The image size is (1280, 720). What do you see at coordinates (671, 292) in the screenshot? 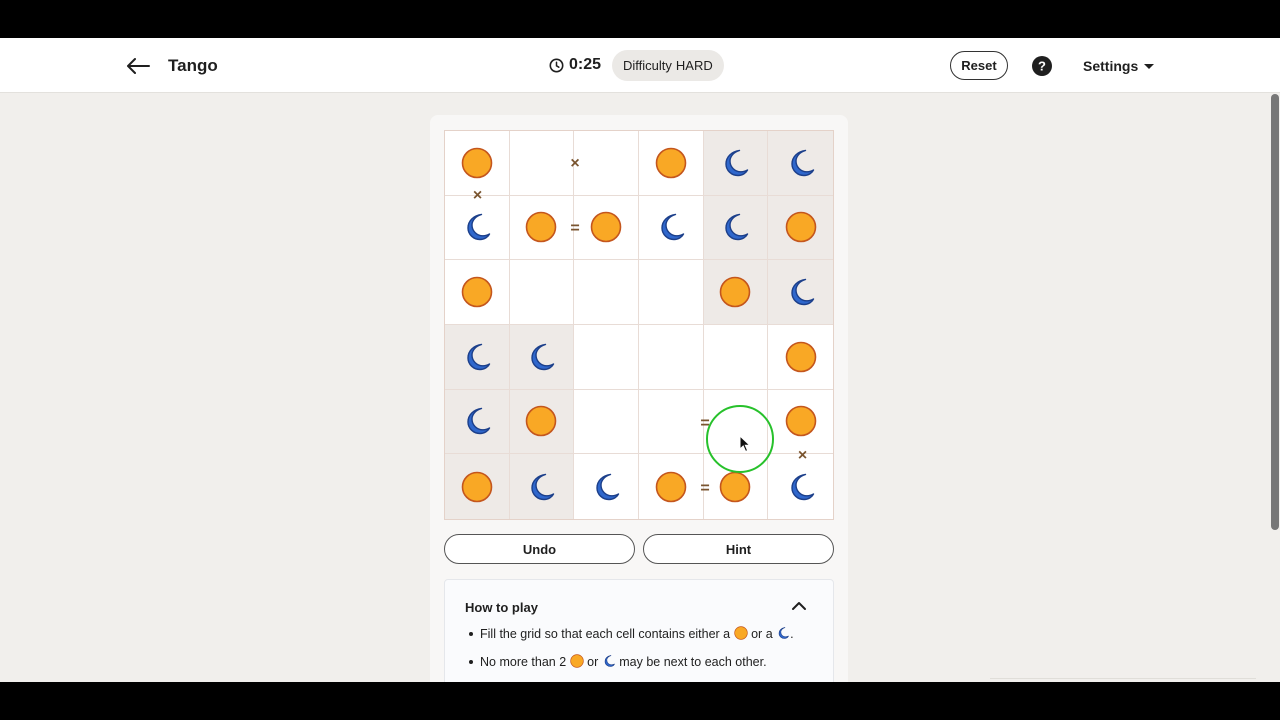
I see `board-cell-r2-c3` at bounding box center [671, 292].